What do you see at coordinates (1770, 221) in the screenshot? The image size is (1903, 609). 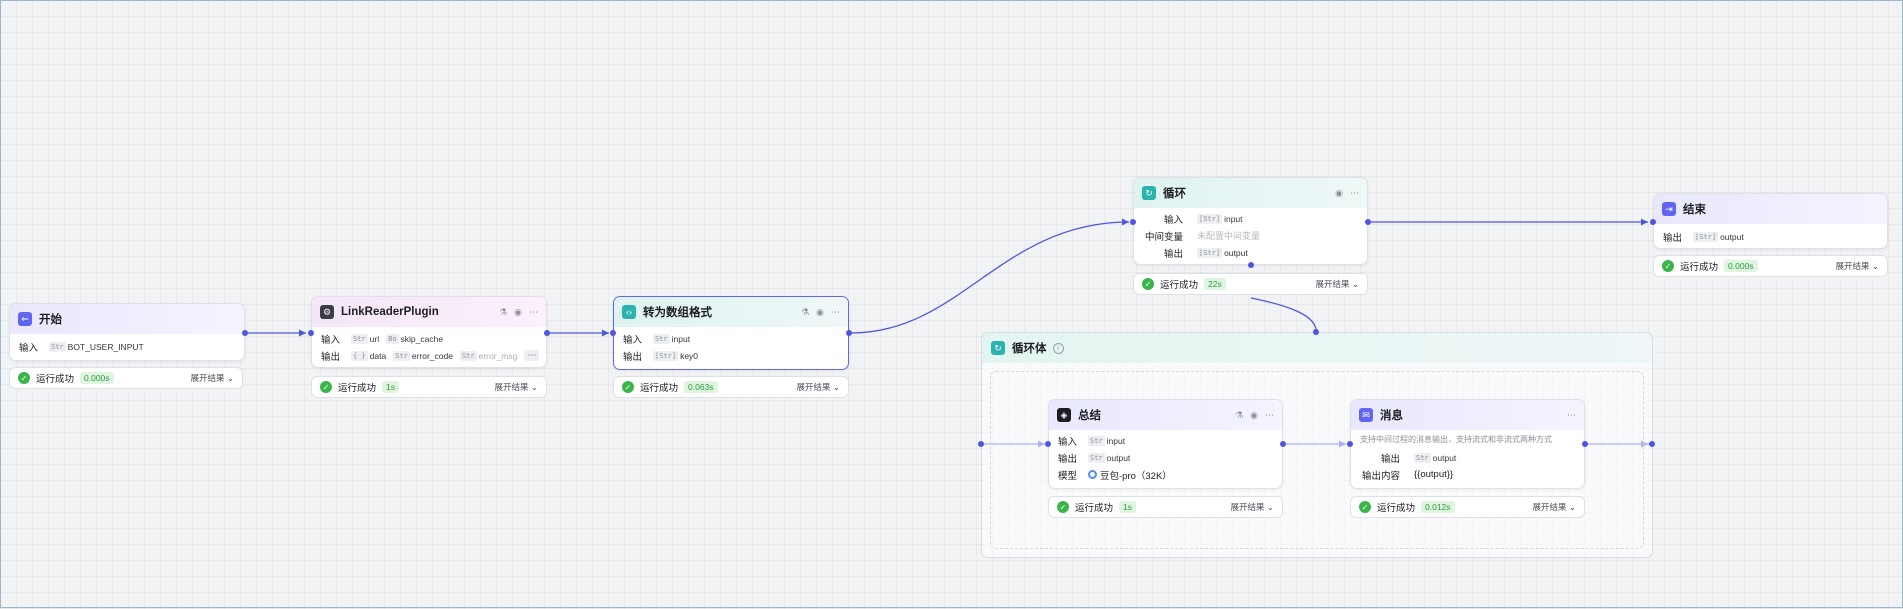 I see `node-end: ⇥ 结束 输出 [Str] output` at bounding box center [1770, 221].